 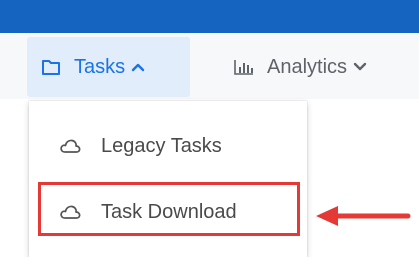 I want to click on menu-item-label: Task Download, so click(x=169, y=211).